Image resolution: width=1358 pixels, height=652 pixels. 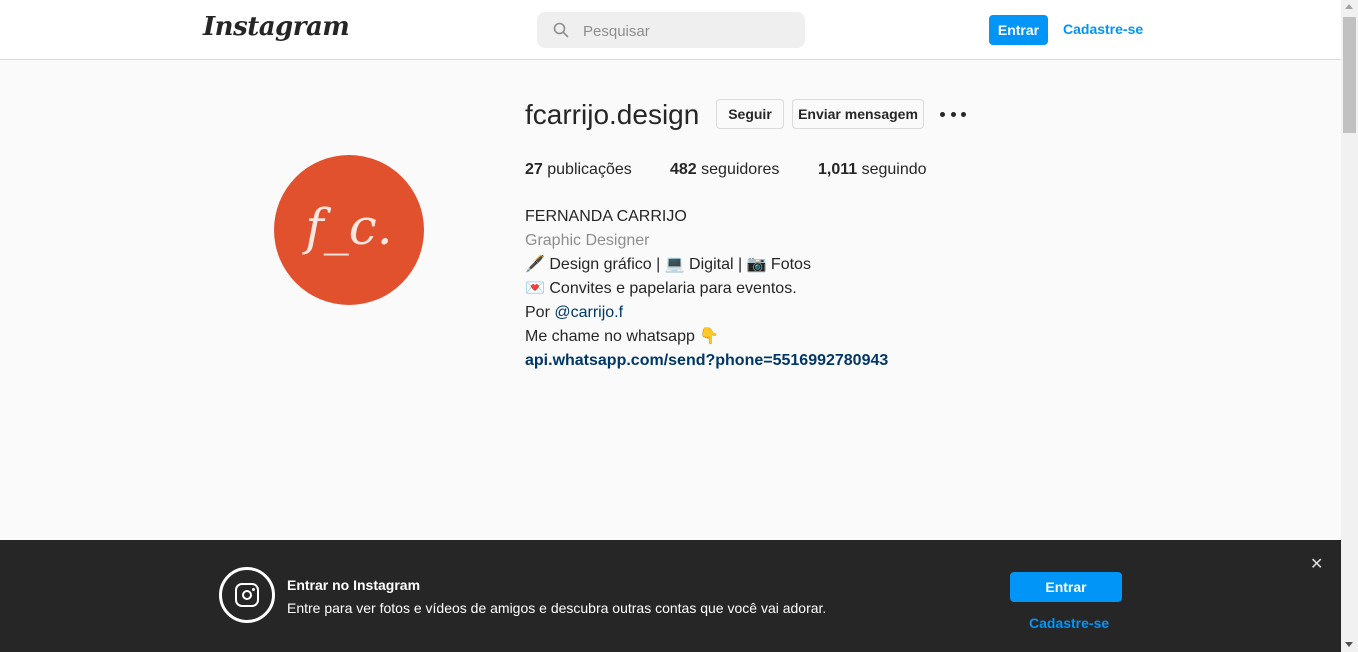 I want to click on top-nav: Instagram Entrar Cadastre-se, so click(x=670, y=30).